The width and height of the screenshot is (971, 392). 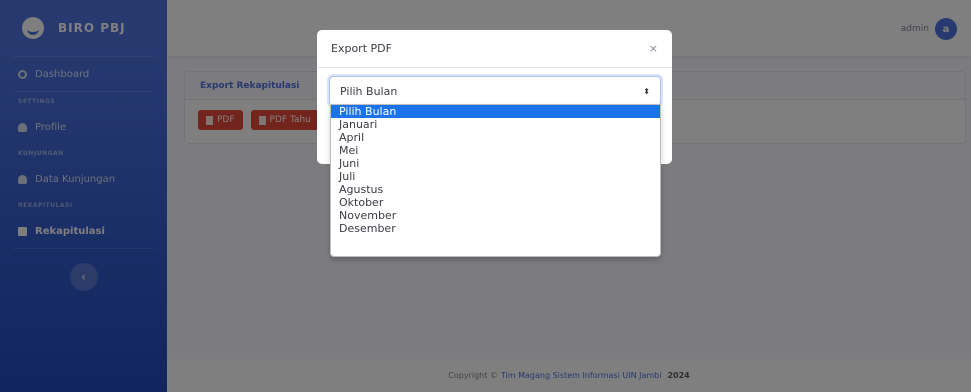 I want to click on month-select: Pilih Bulan ⬍, so click(x=495, y=91).